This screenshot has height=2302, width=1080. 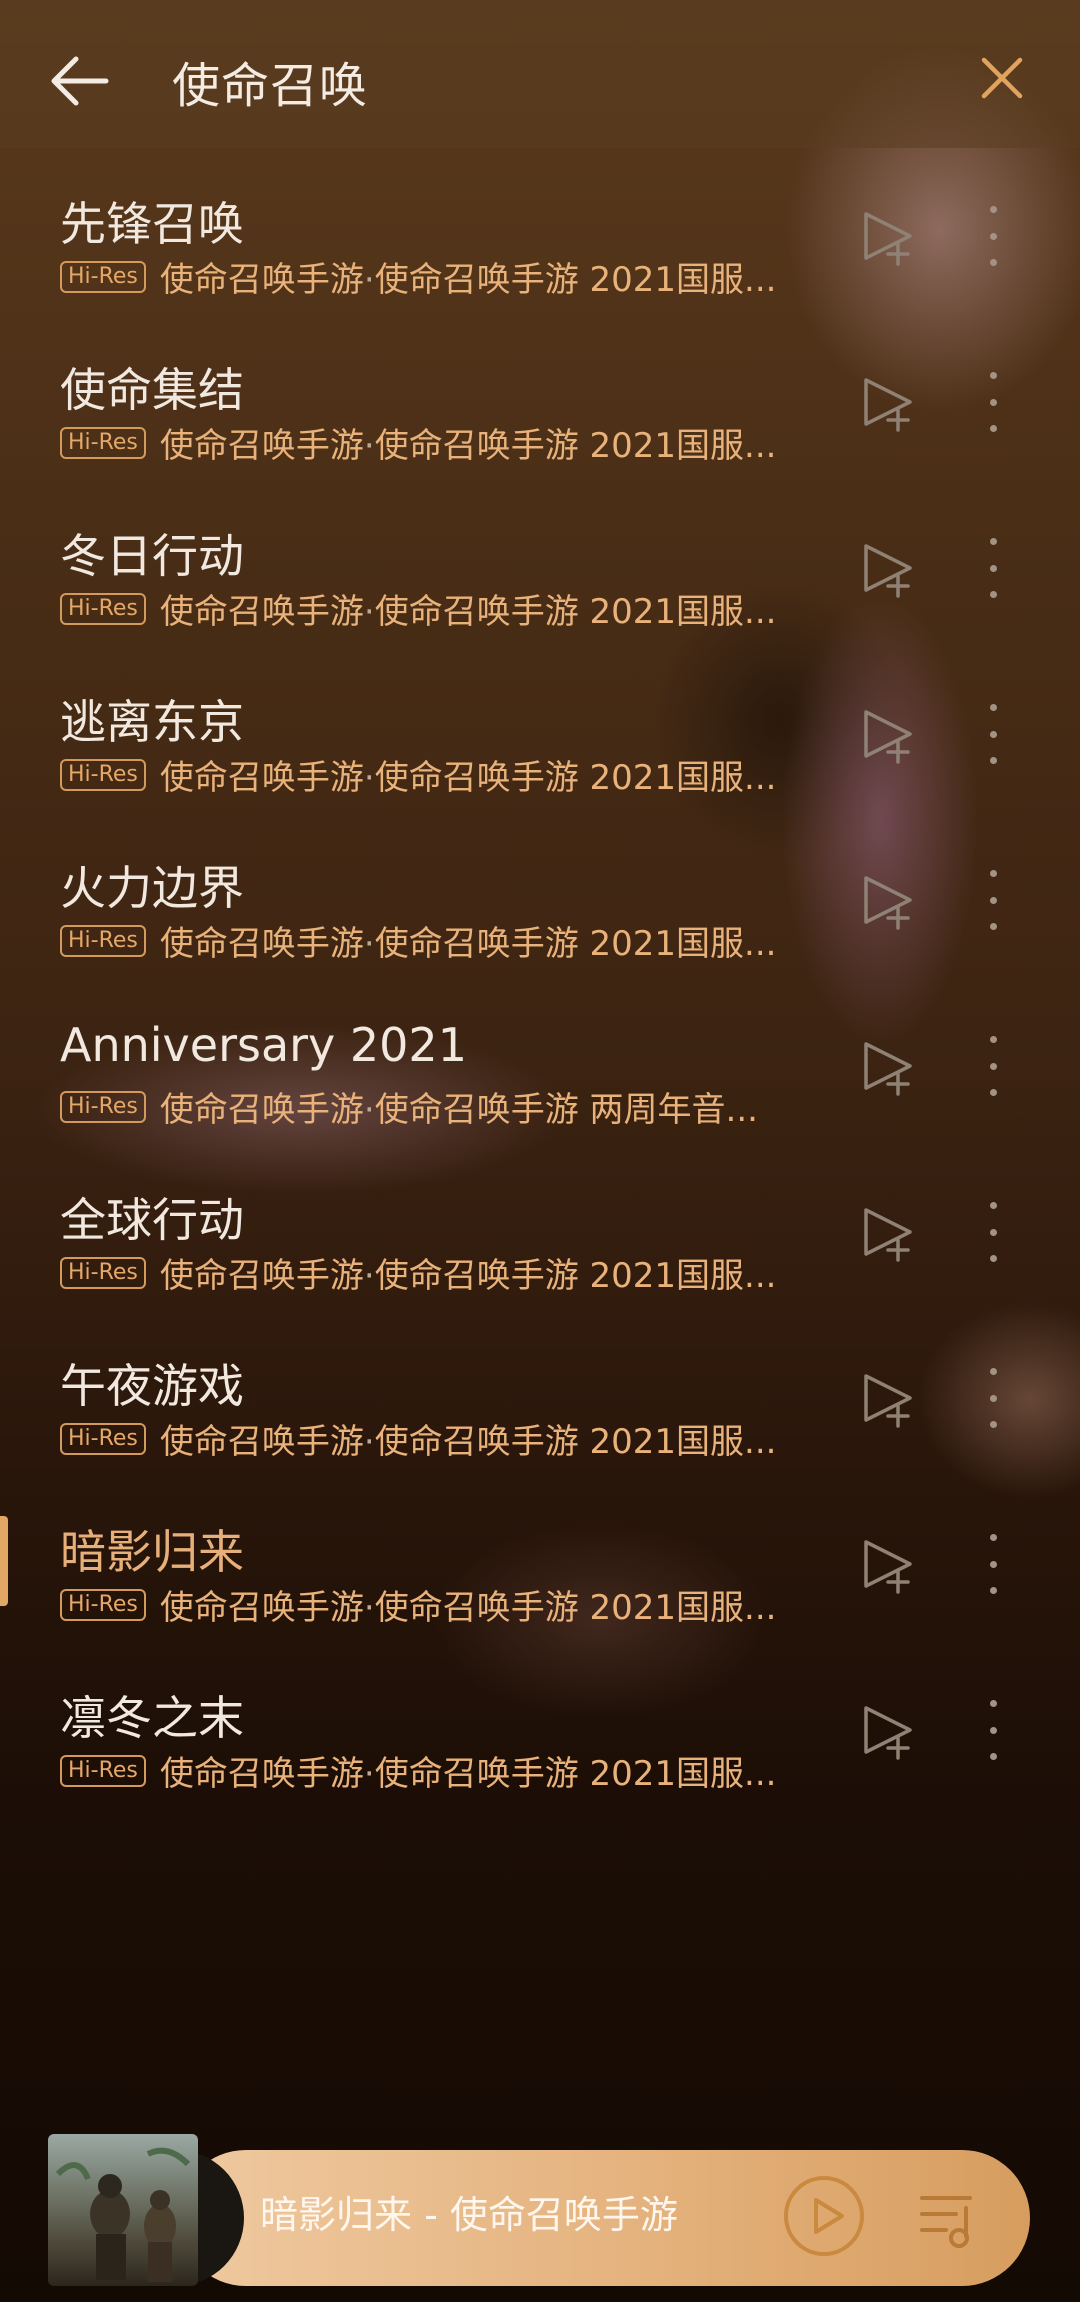 What do you see at coordinates (469, 2215) in the screenshot?
I see `now-playing-text: 暗影归来 - 使命召唤手游` at bounding box center [469, 2215].